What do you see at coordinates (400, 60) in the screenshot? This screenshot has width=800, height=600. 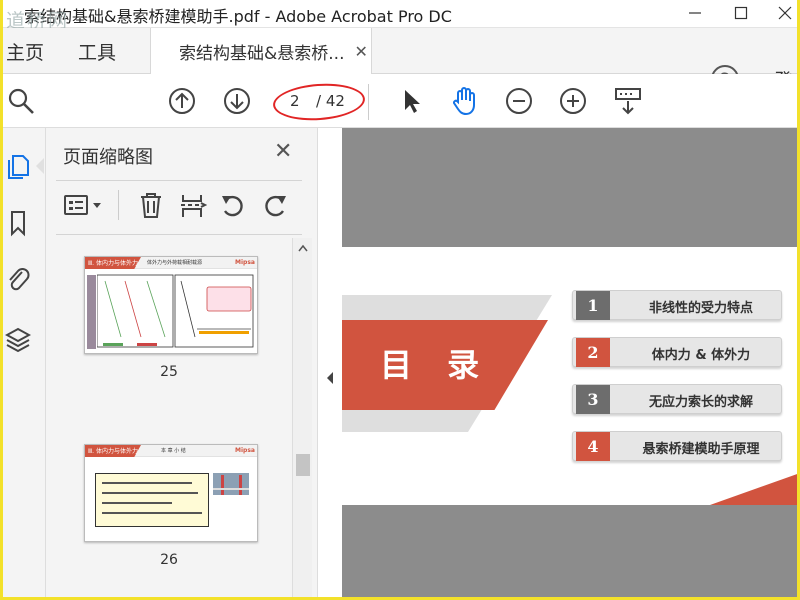 I see `menu-bar: 主页 工具 ? 登` at bounding box center [400, 60].